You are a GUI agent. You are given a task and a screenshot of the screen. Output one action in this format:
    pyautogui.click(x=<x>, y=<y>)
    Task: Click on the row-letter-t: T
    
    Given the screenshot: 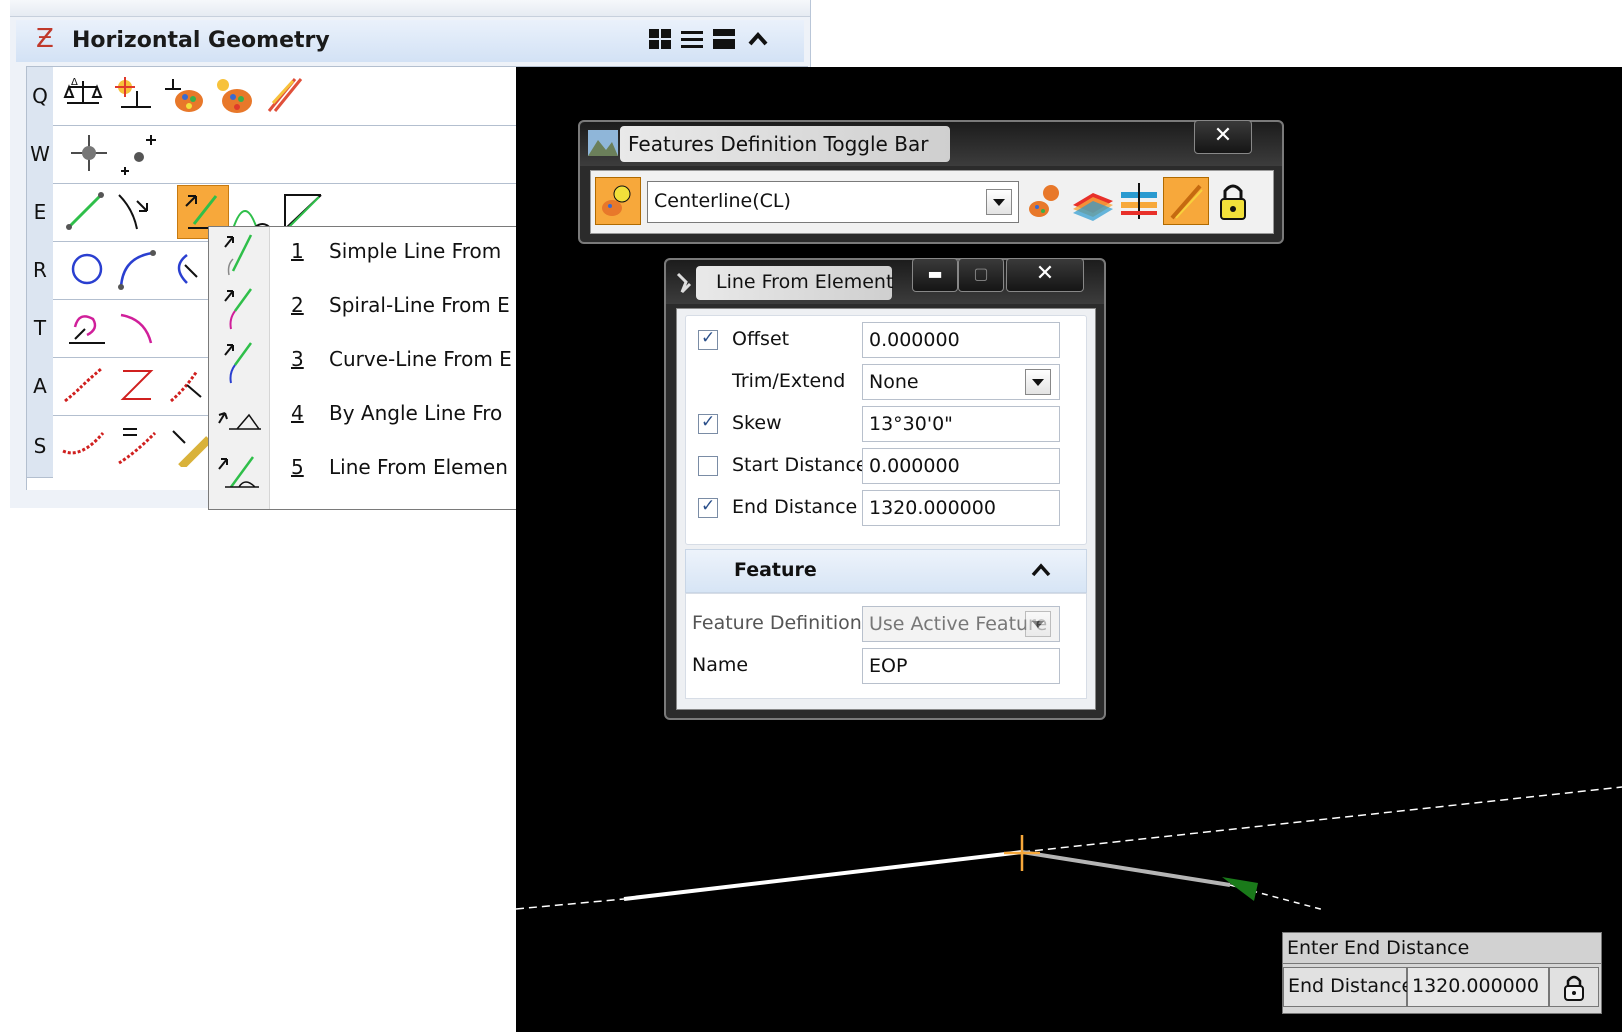 What is the action you would take?
    pyautogui.click(x=40, y=328)
    